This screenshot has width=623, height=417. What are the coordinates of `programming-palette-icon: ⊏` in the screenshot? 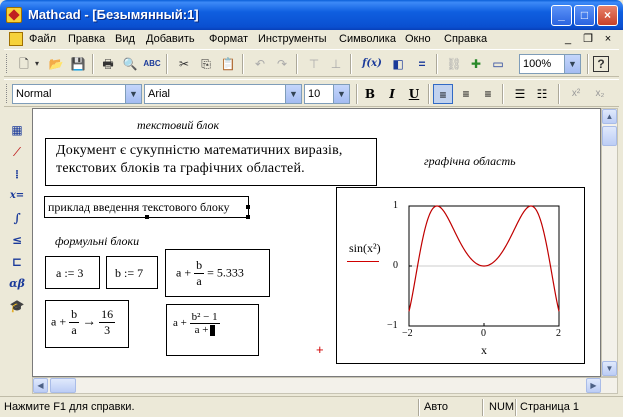 It's located at (17, 262).